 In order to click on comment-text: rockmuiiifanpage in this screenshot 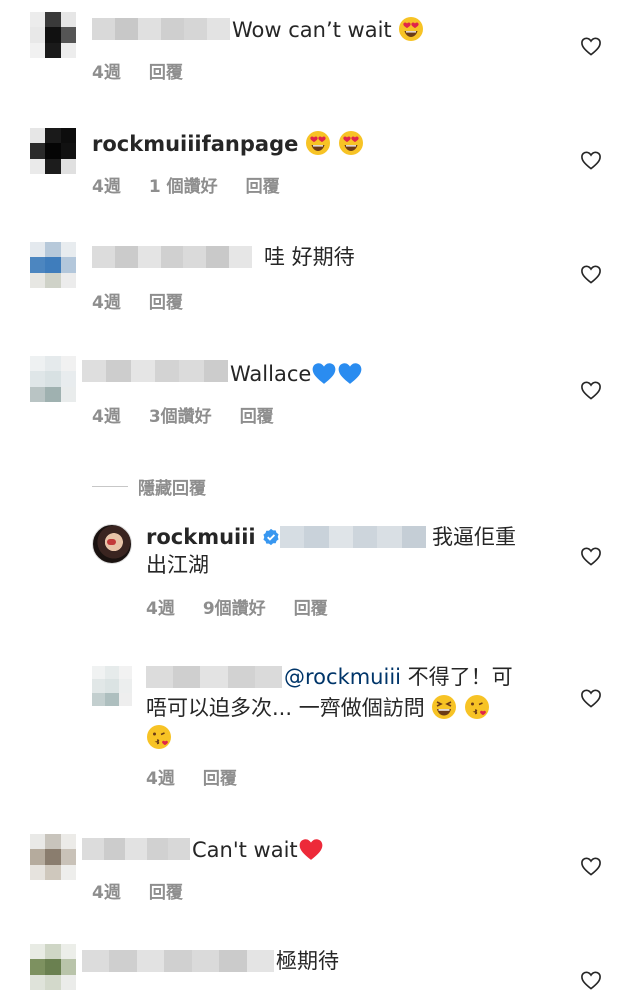, I will do `click(228, 143)`.